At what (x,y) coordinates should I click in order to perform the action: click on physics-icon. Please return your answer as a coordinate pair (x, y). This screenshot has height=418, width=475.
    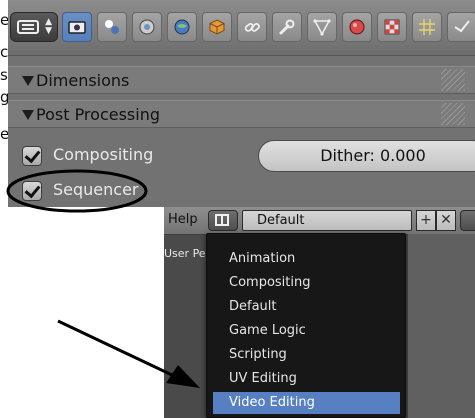
    Looking at the image, I should click on (462, 26).